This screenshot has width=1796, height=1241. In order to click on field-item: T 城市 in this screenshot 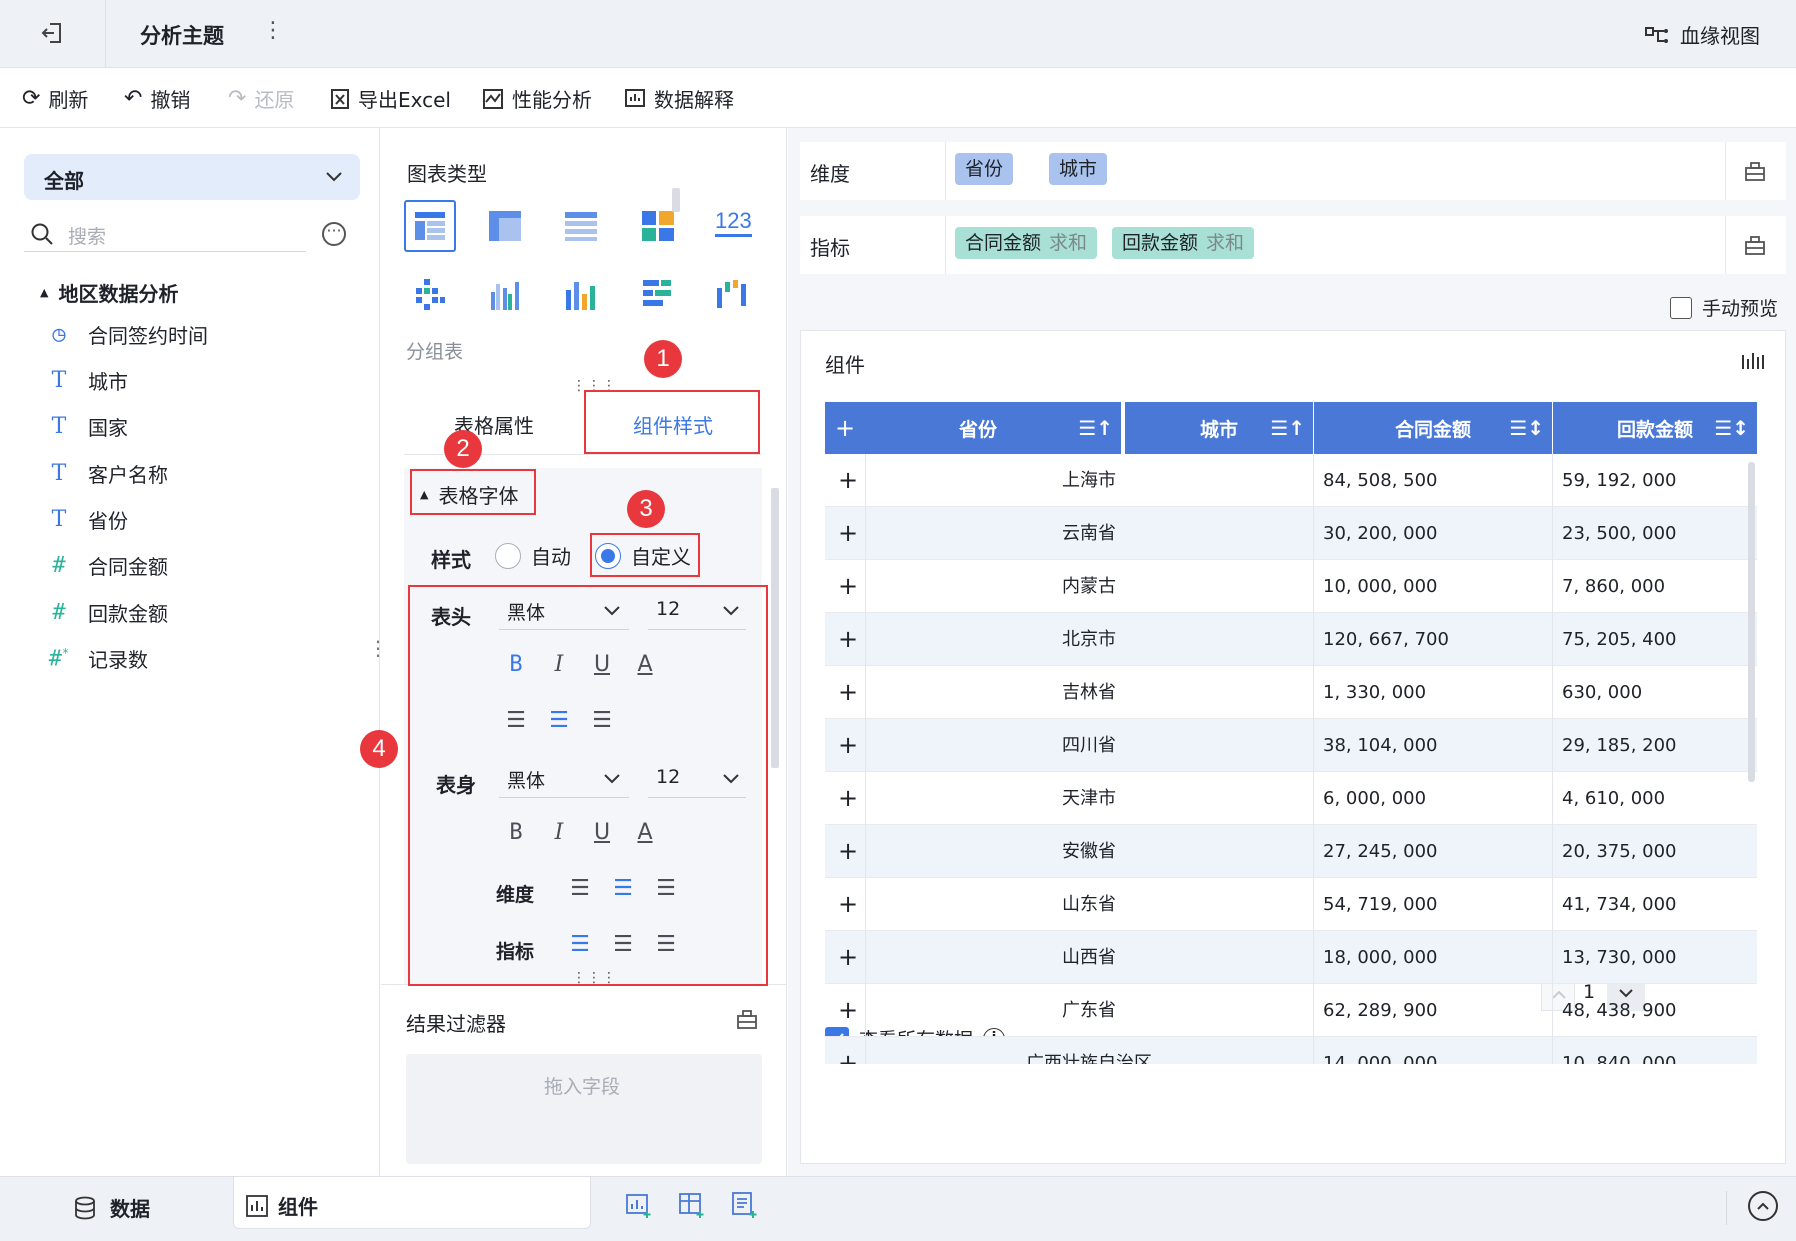, I will do `click(88, 380)`.